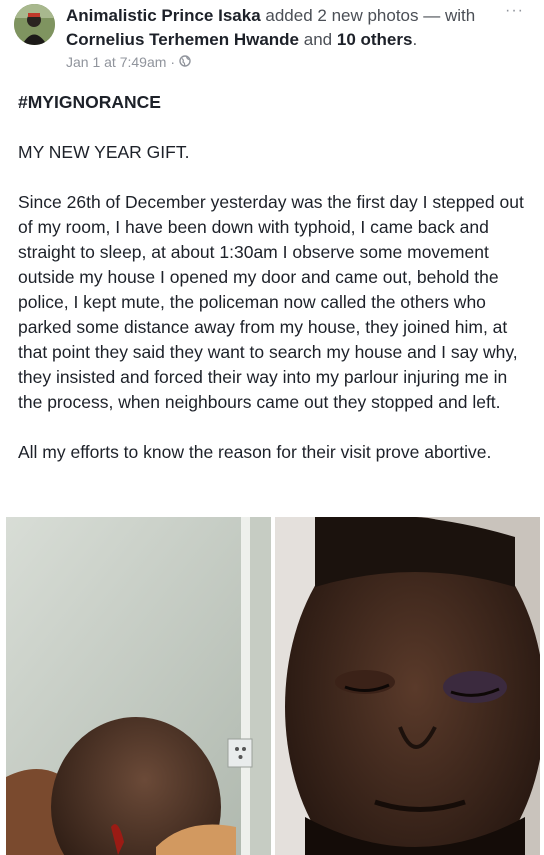 This screenshot has height=855, width=544. I want to click on post-meta: Jan 1 at 7:49am ·, so click(128, 62).